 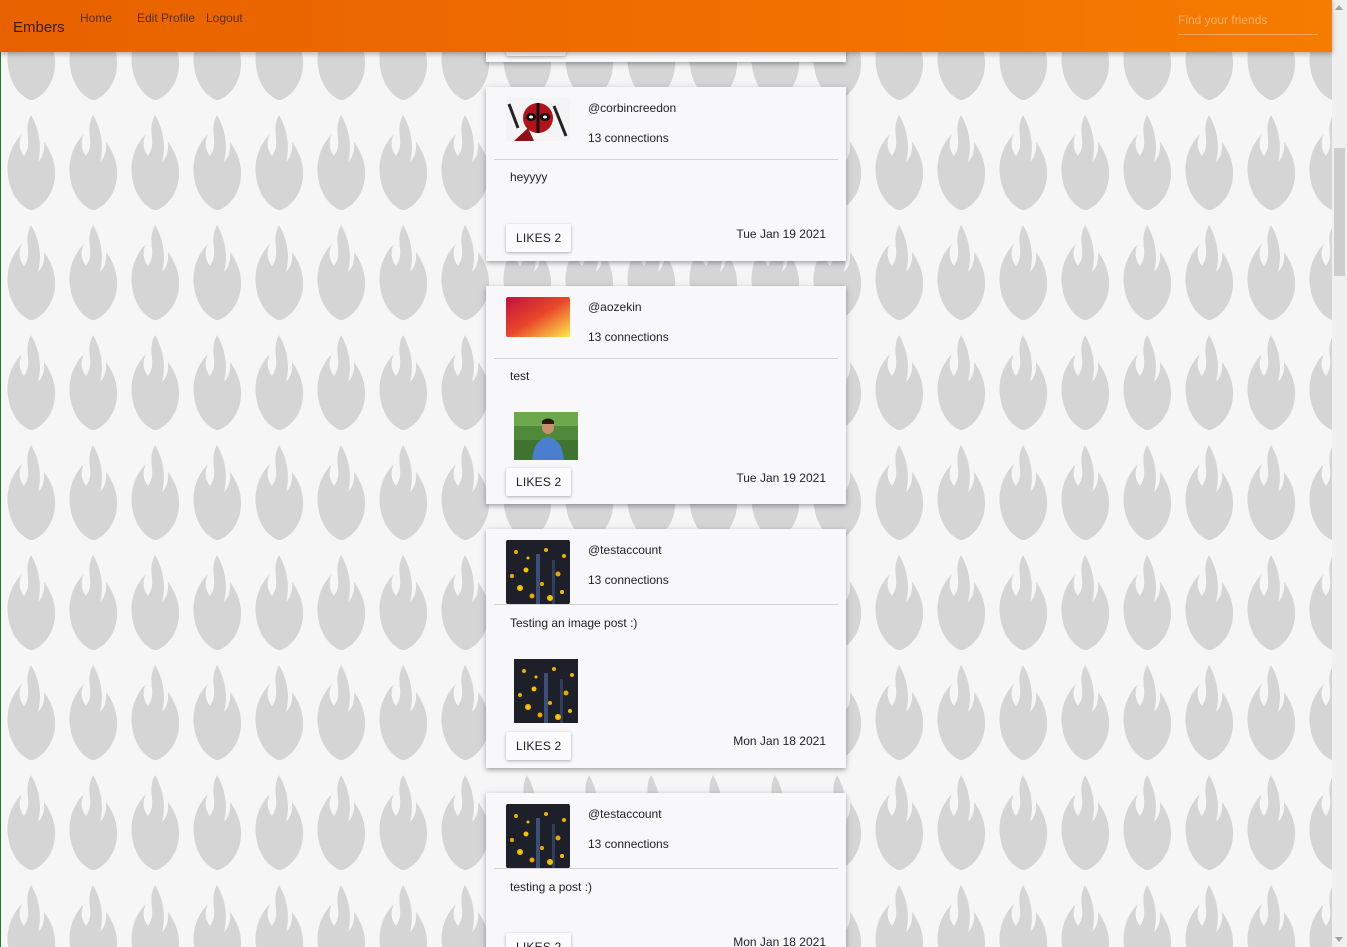 I want to click on brand-logo: Embers, so click(x=39, y=27).